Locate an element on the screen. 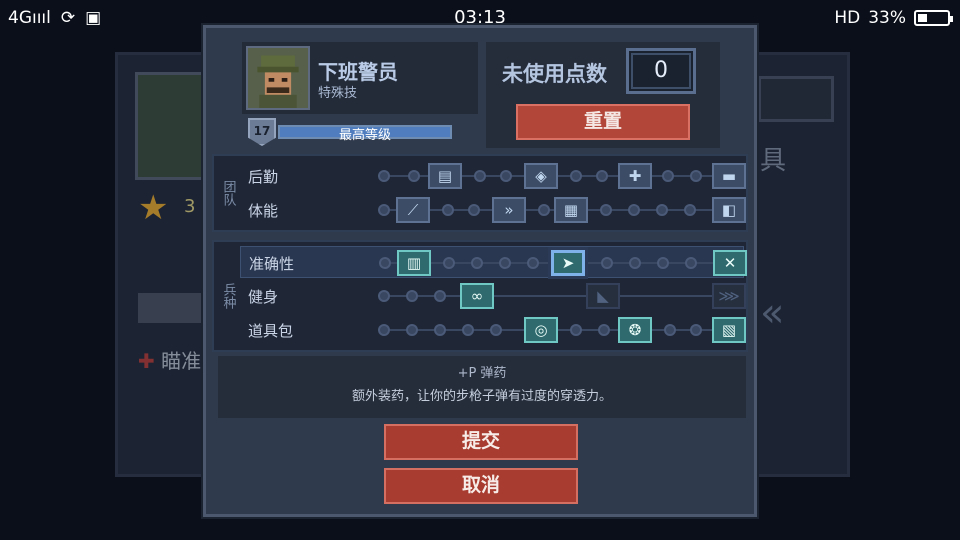 This screenshot has height=540, width=960. hero-card: 下班警员 特殊技 is located at coordinates (360, 78).